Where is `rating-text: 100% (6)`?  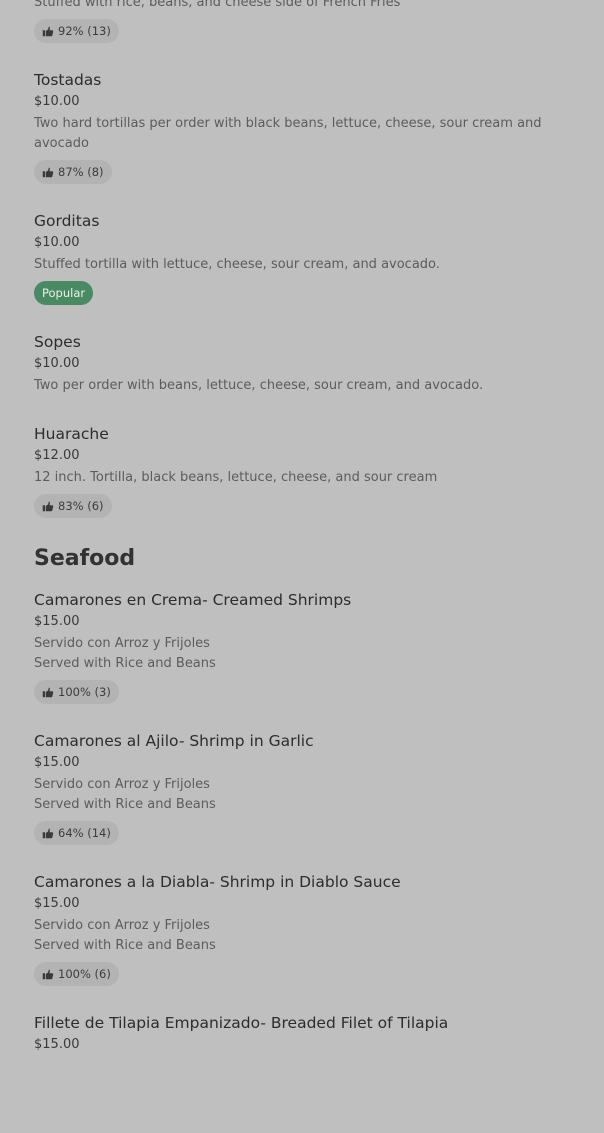
rating-text: 100% (6) is located at coordinates (84, 974).